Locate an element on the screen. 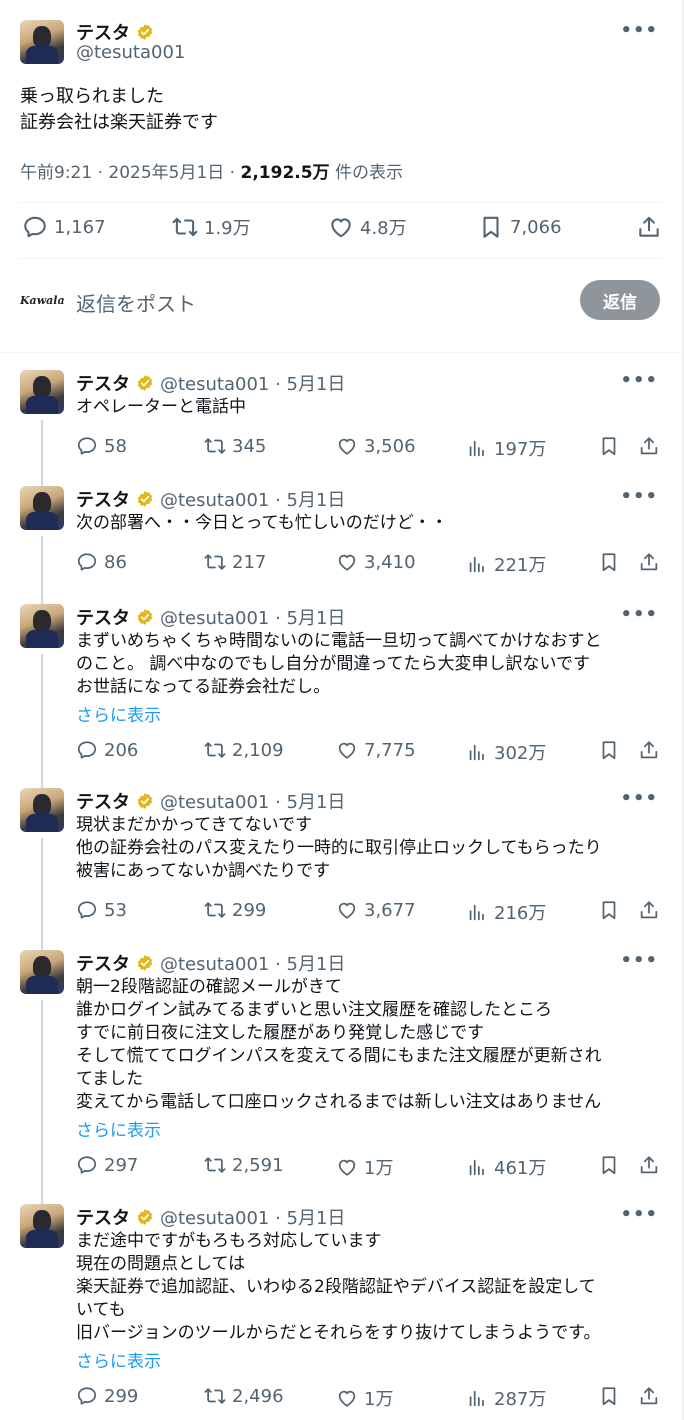 This screenshot has width=684, height=1420. author-handle: @tesuta001 is located at coordinates (130, 52).